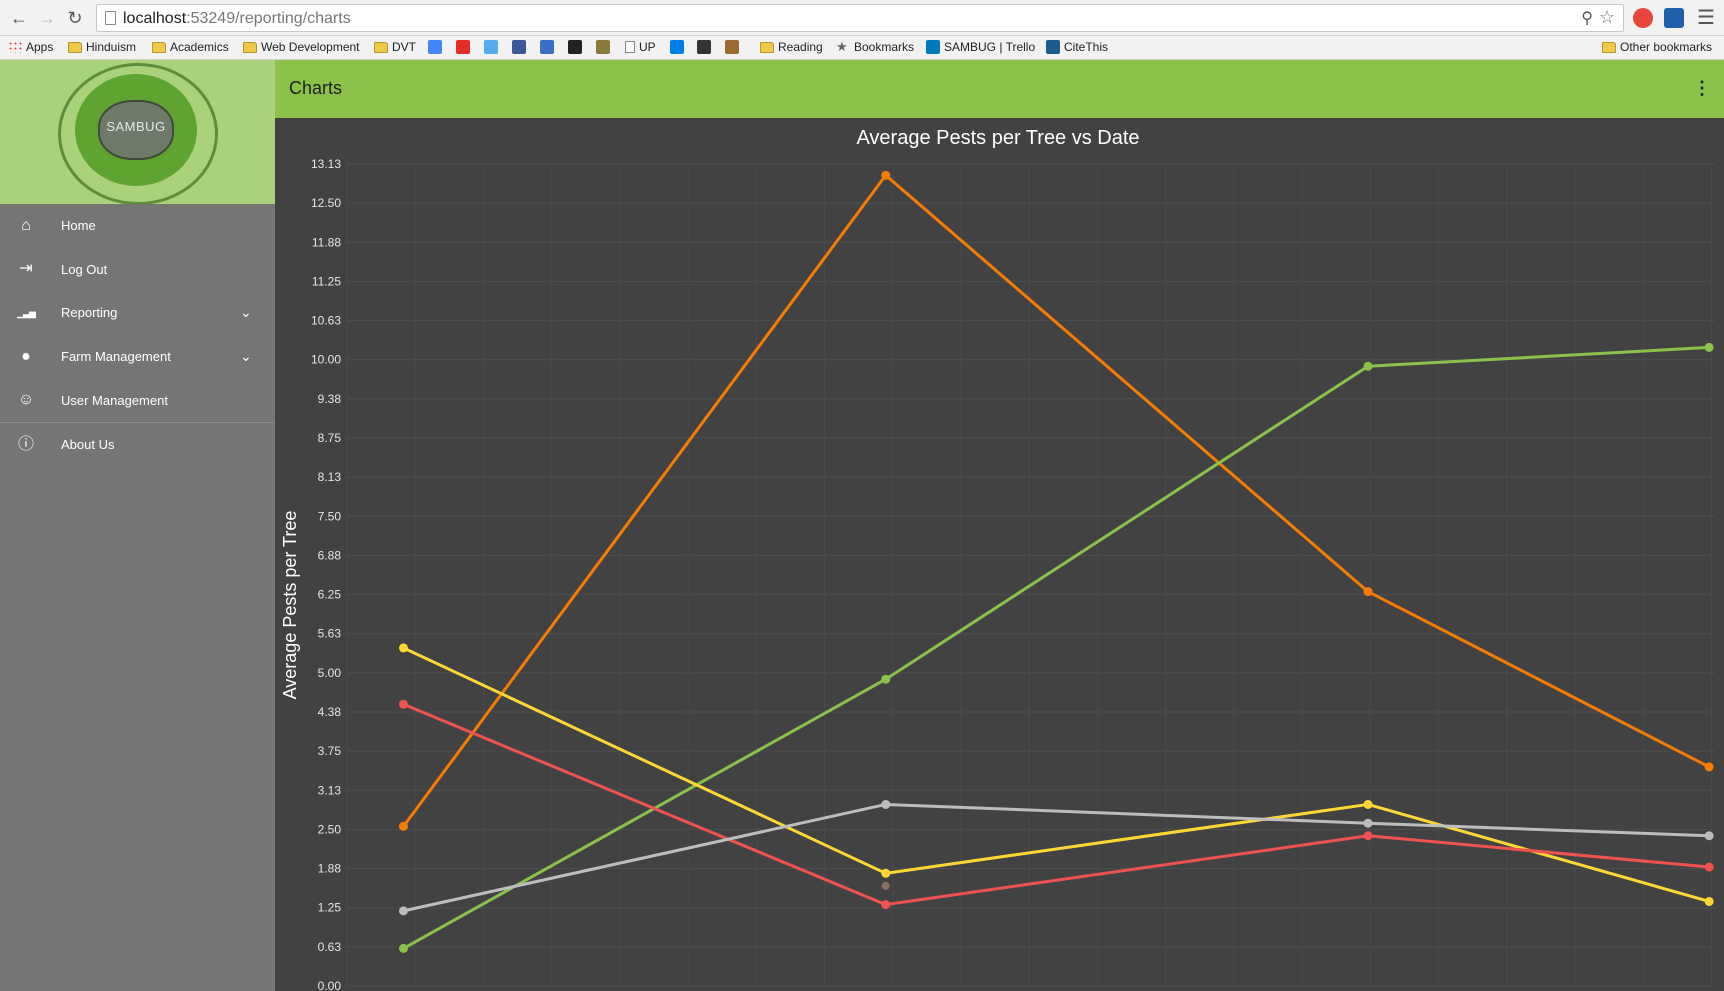 Image resolution: width=1724 pixels, height=991 pixels. Describe the element at coordinates (330, 947) in the screenshot. I see `y-tick-label: 0.63` at that location.